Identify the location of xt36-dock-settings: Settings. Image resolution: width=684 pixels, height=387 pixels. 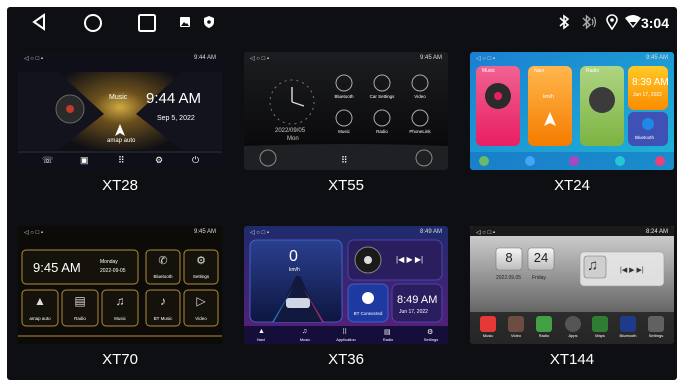
(431, 339).